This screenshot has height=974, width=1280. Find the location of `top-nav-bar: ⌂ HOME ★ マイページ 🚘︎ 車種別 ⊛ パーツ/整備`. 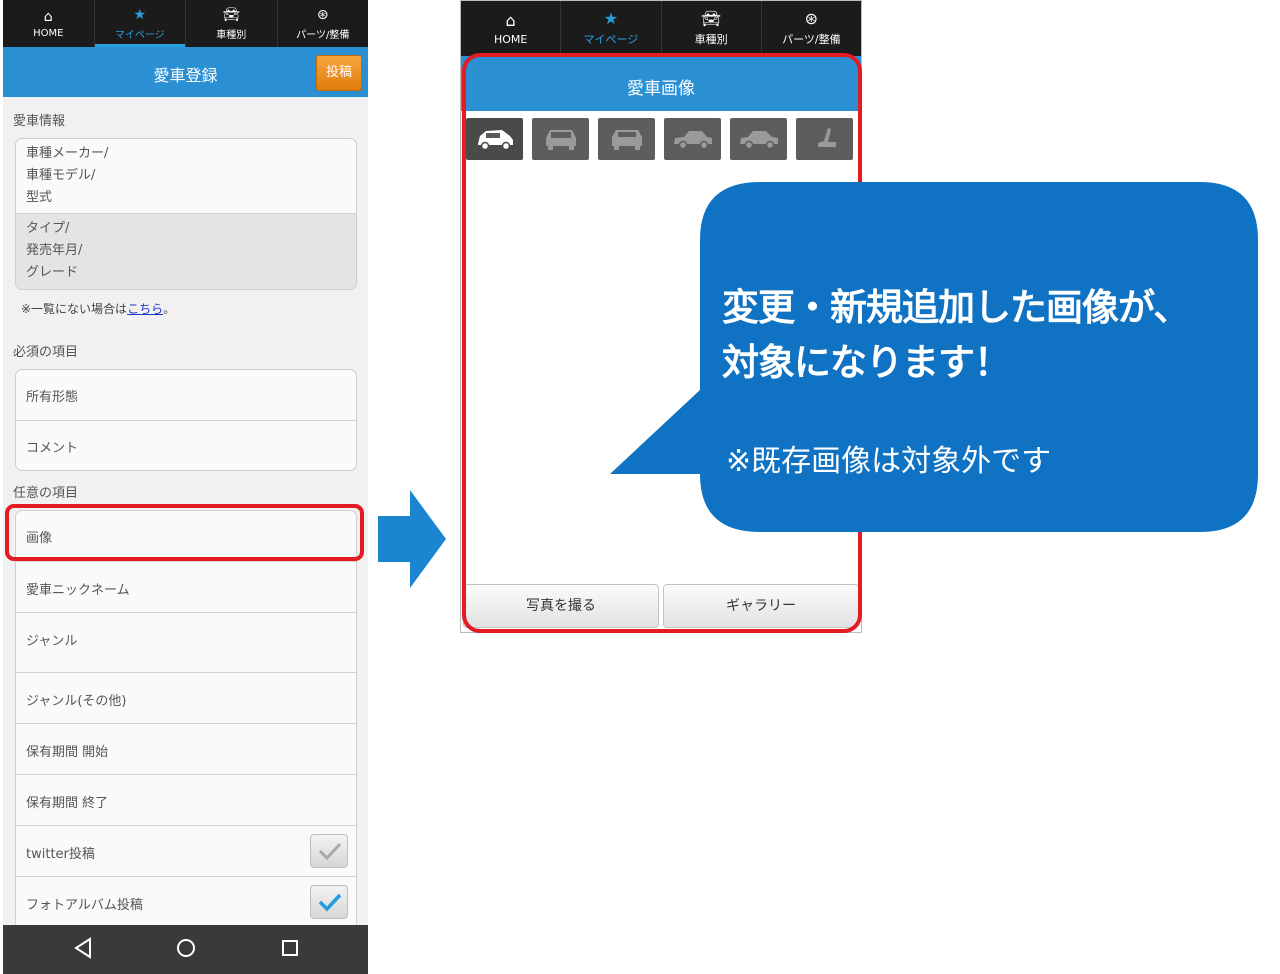

top-nav-bar: ⌂ HOME ★ マイページ 🚘︎ 車種別 ⊛ パーツ/整備 is located at coordinates (185, 23).